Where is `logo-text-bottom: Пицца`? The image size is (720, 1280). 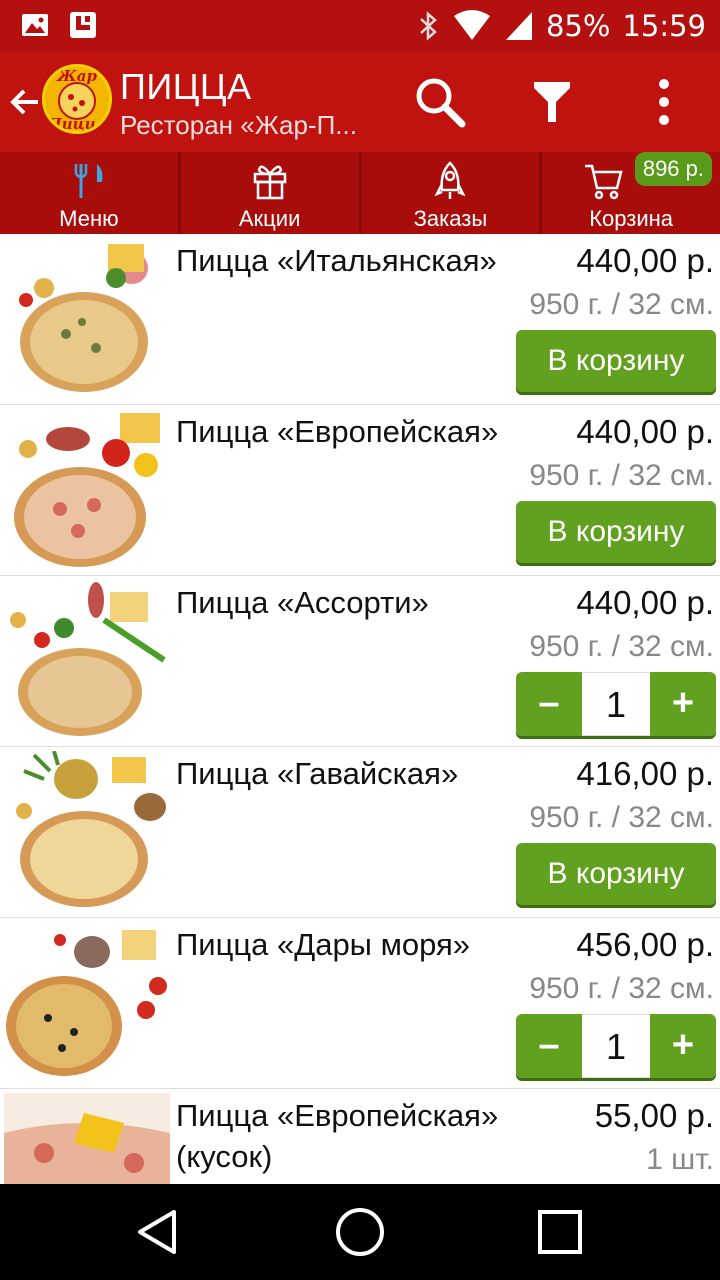 logo-text-bottom: Пицца is located at coordinates (77, 124).